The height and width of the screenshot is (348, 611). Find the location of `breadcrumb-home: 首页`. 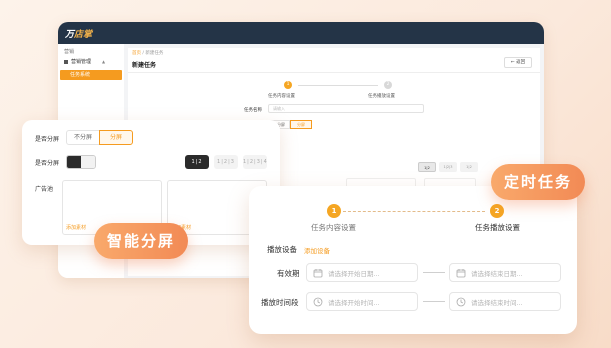

breadcrumb-home: 首页 is located at coordinates (136, 53).